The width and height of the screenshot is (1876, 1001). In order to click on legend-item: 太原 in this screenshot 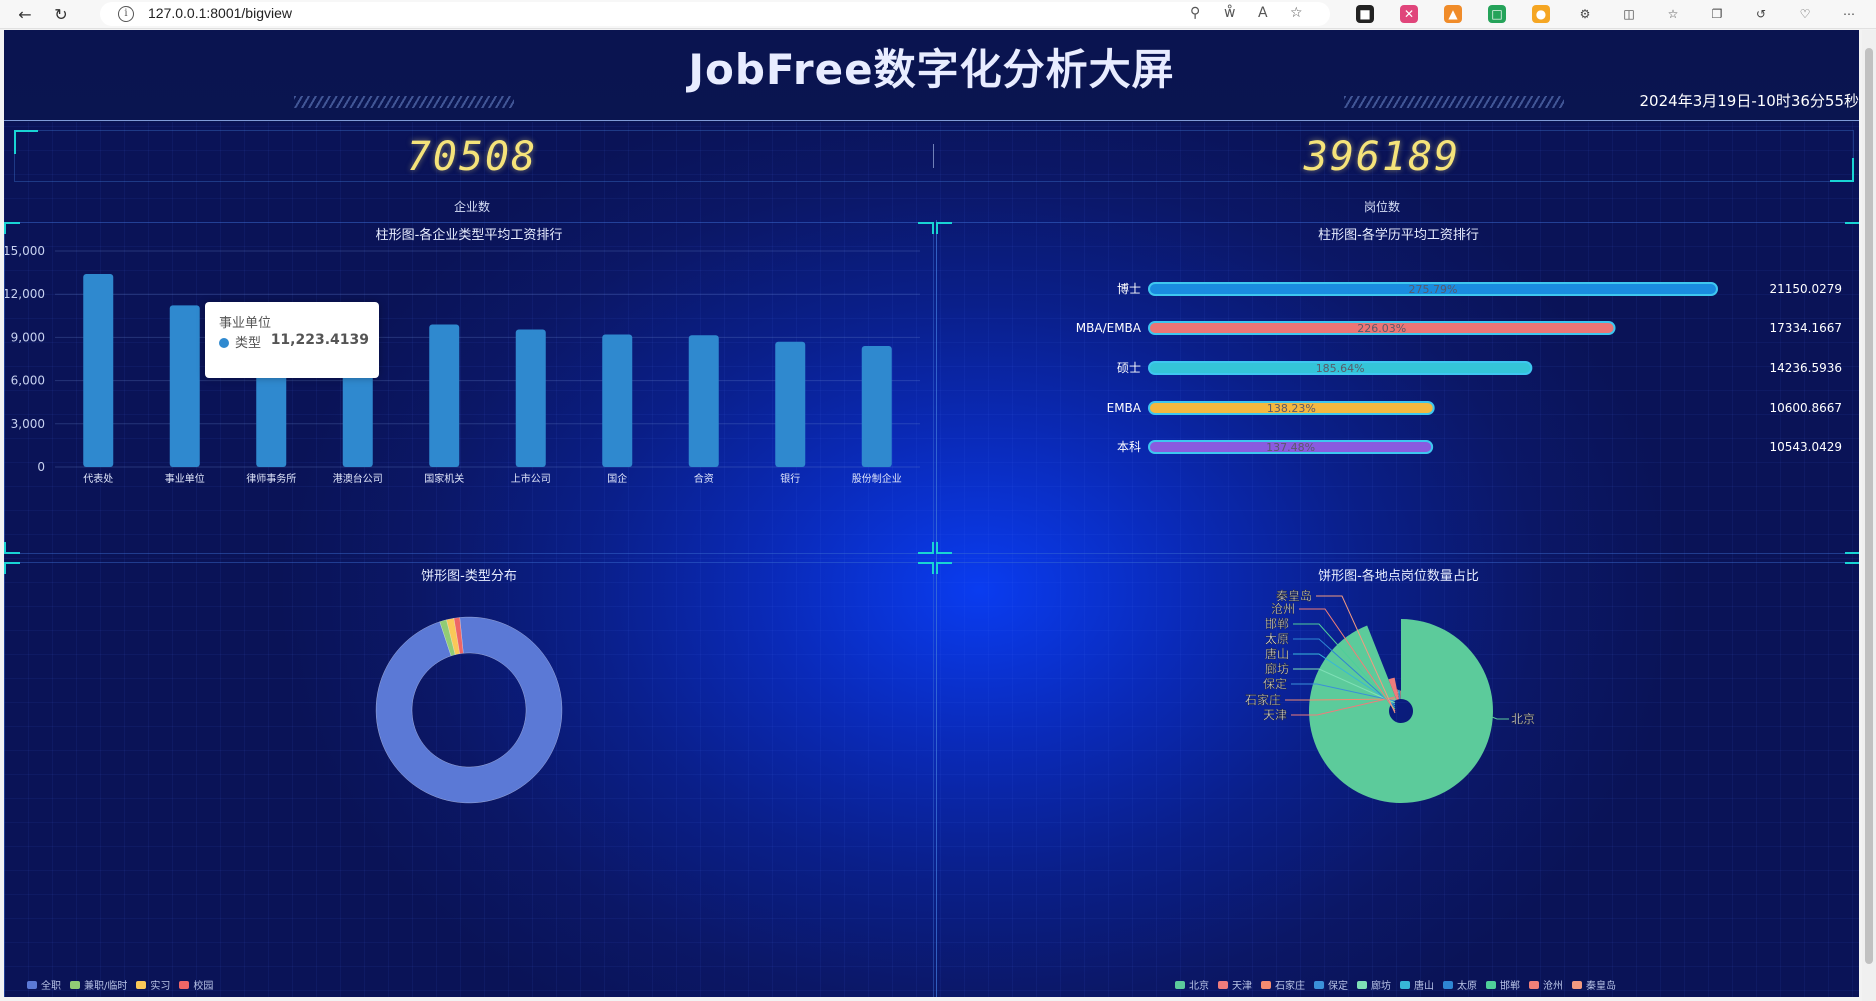, I will do `click(1460, 984)`.